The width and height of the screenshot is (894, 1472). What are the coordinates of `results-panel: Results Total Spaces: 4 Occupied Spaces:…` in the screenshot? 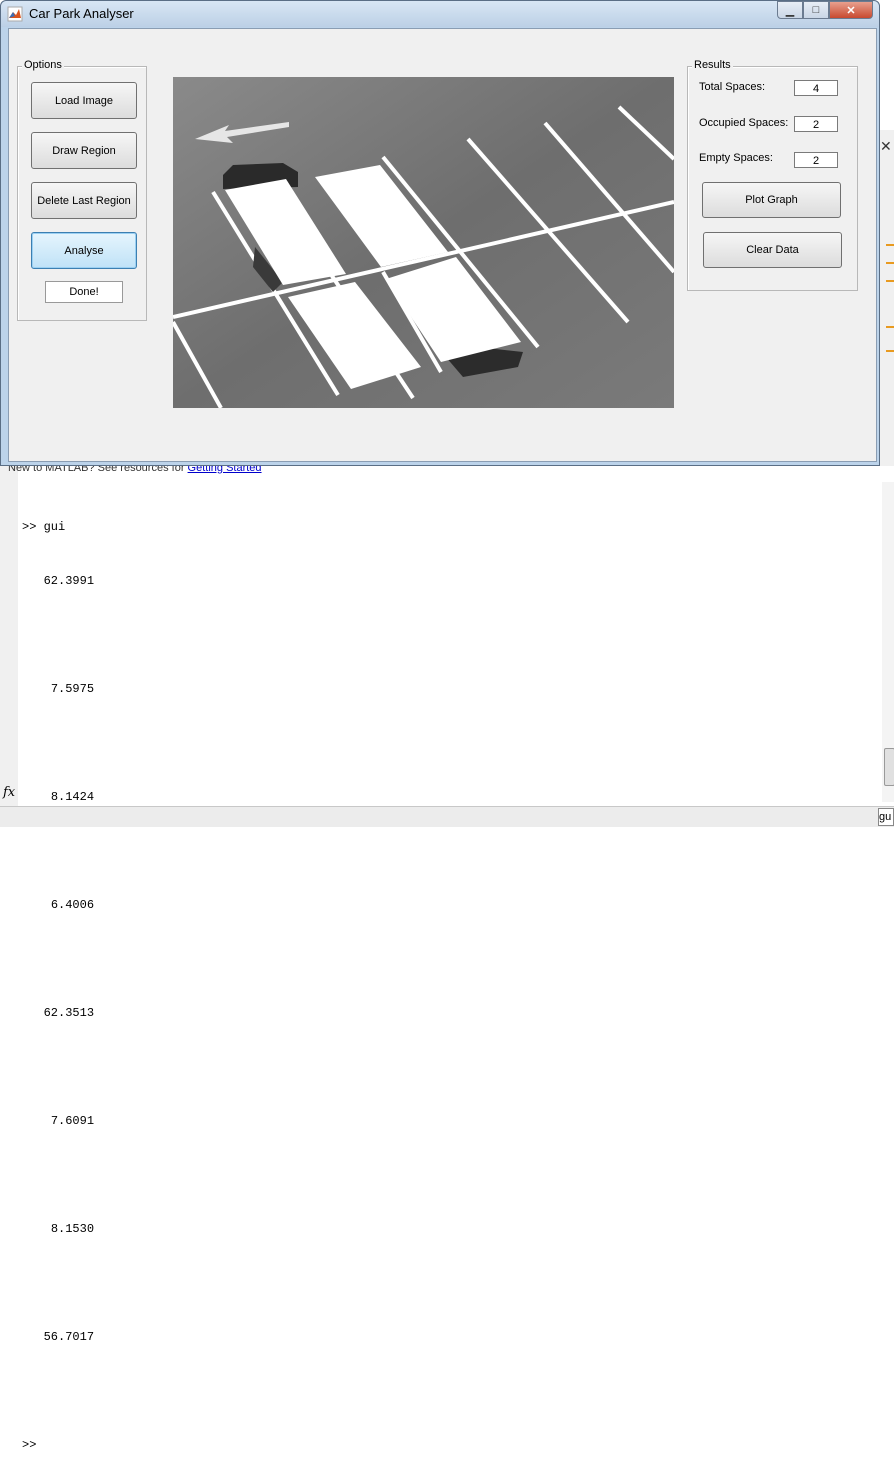 It's located at (772, 175).